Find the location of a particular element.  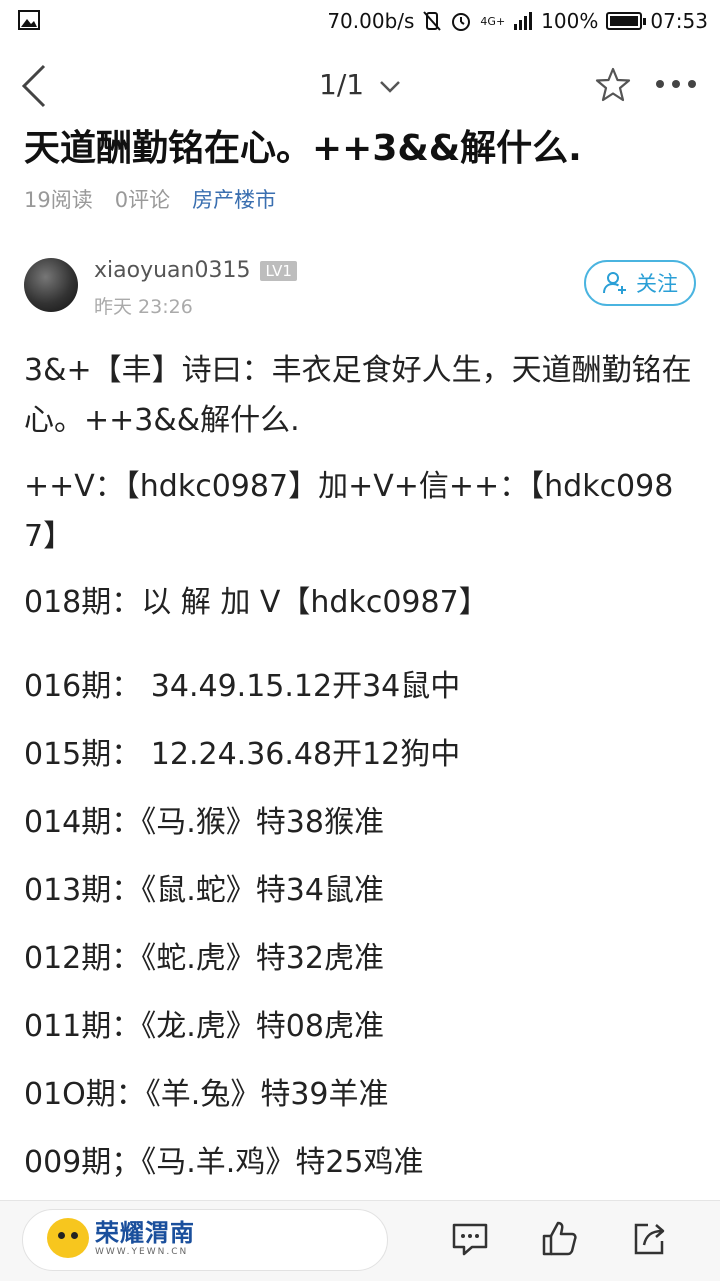

battery-icon is located at coordinates (626, 21).